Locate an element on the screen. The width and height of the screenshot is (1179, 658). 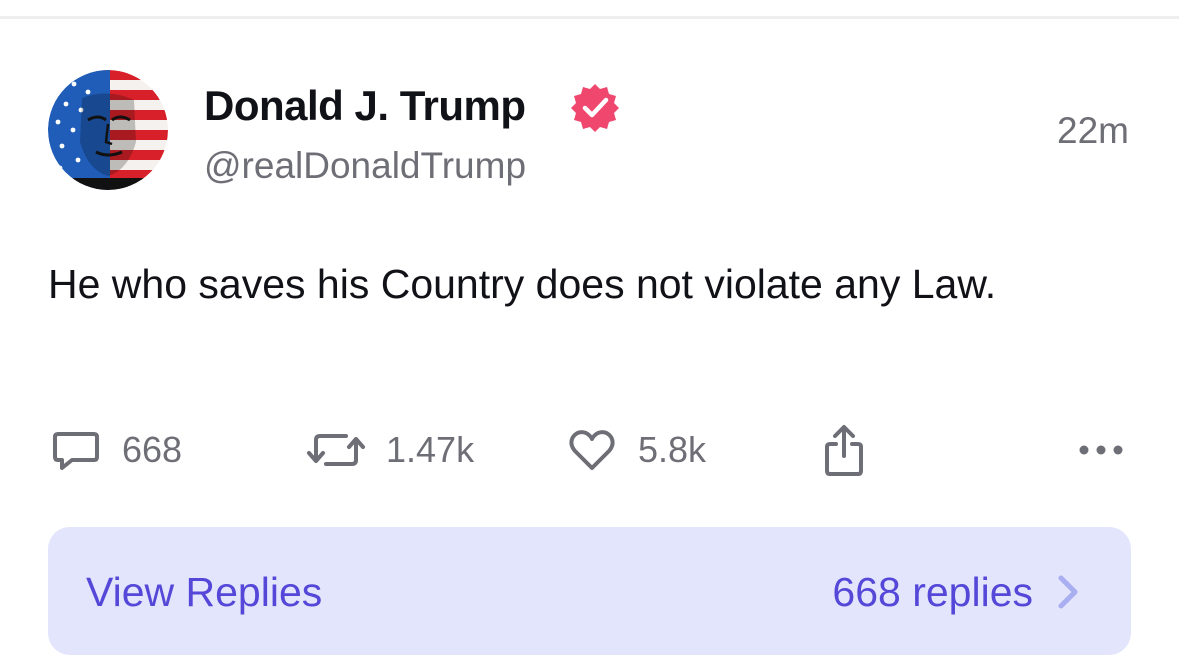
heart-icon is located at coordinates (592, 450).